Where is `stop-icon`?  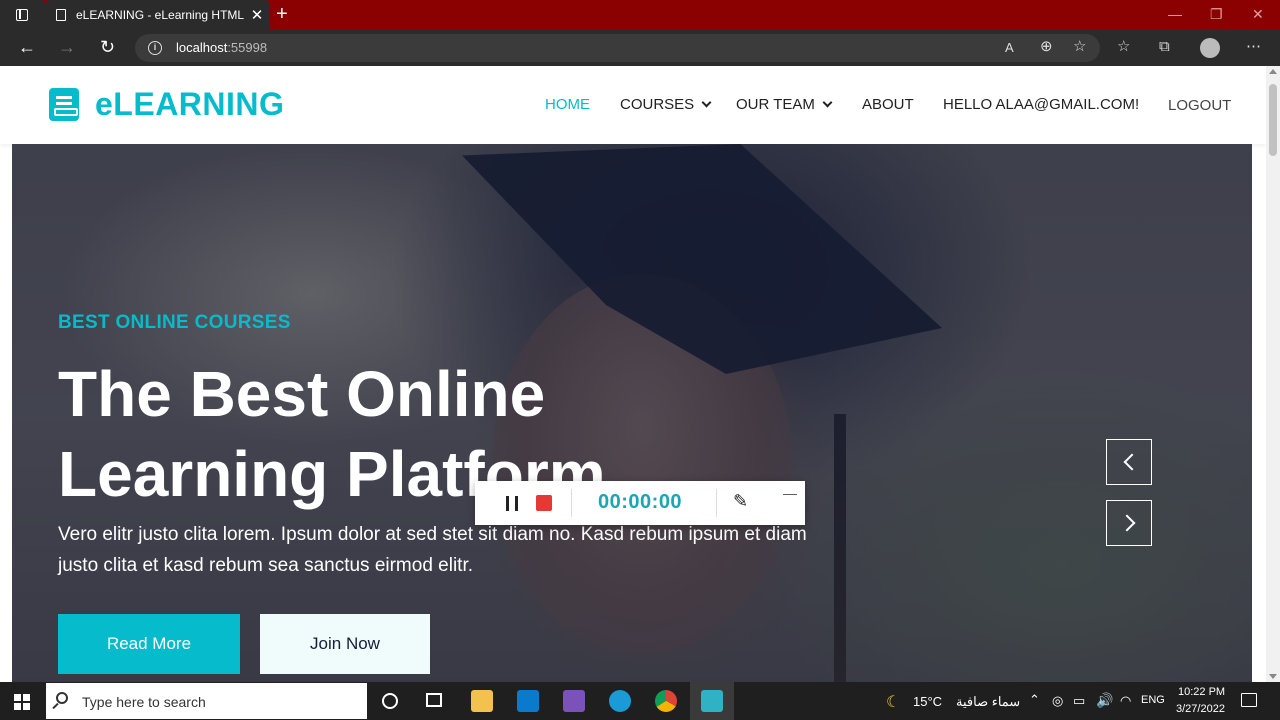
stop-icon is located at coordinates (544, 503).